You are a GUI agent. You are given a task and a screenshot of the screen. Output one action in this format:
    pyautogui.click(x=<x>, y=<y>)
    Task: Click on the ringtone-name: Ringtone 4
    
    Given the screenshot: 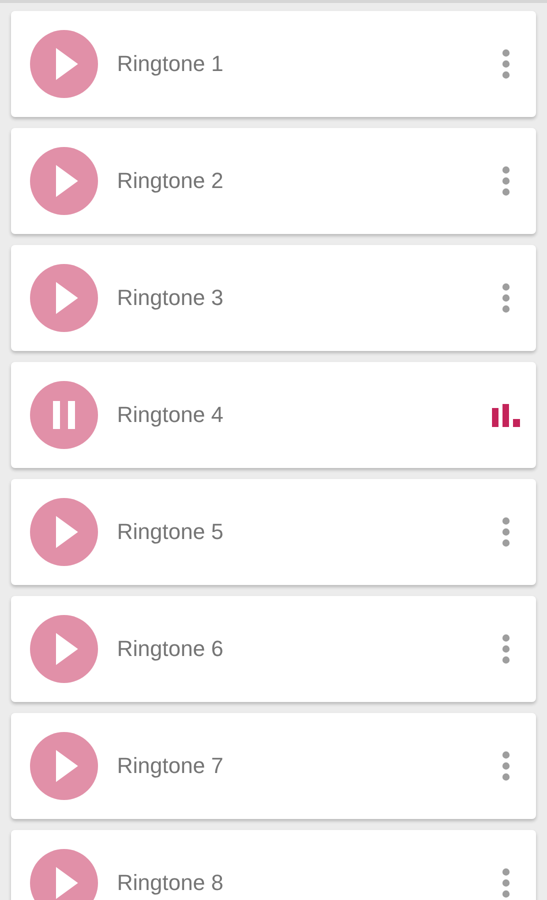 What is the action you would take?
    pyautogui.click(x=170, y=415)
    